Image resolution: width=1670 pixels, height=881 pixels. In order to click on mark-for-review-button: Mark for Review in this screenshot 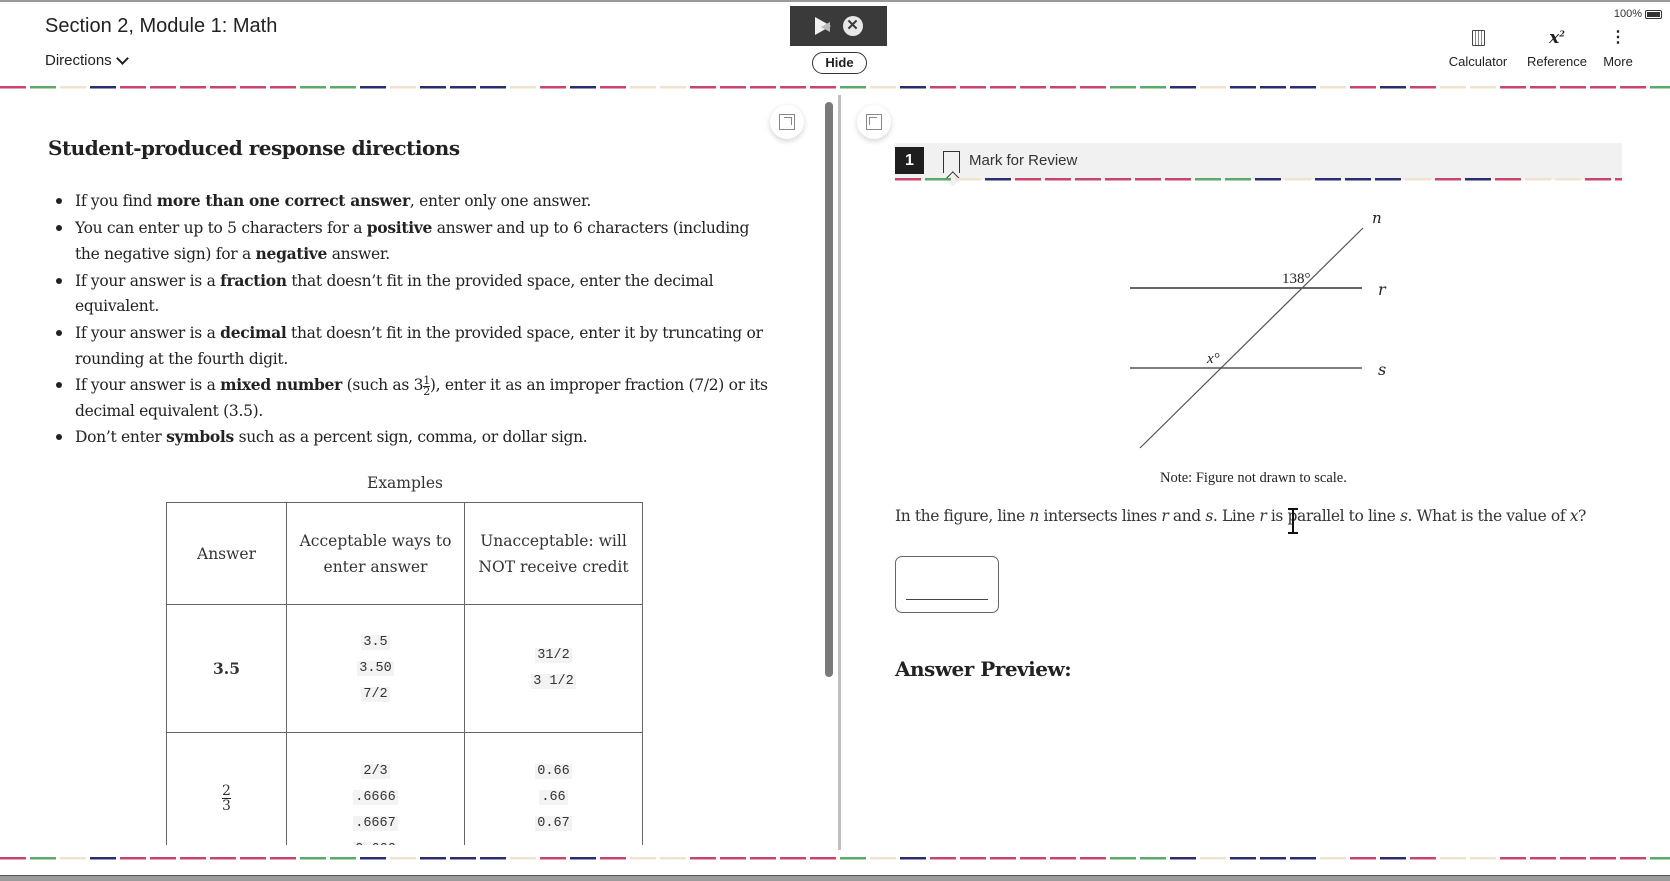, I will do `click(1023, 160)`.